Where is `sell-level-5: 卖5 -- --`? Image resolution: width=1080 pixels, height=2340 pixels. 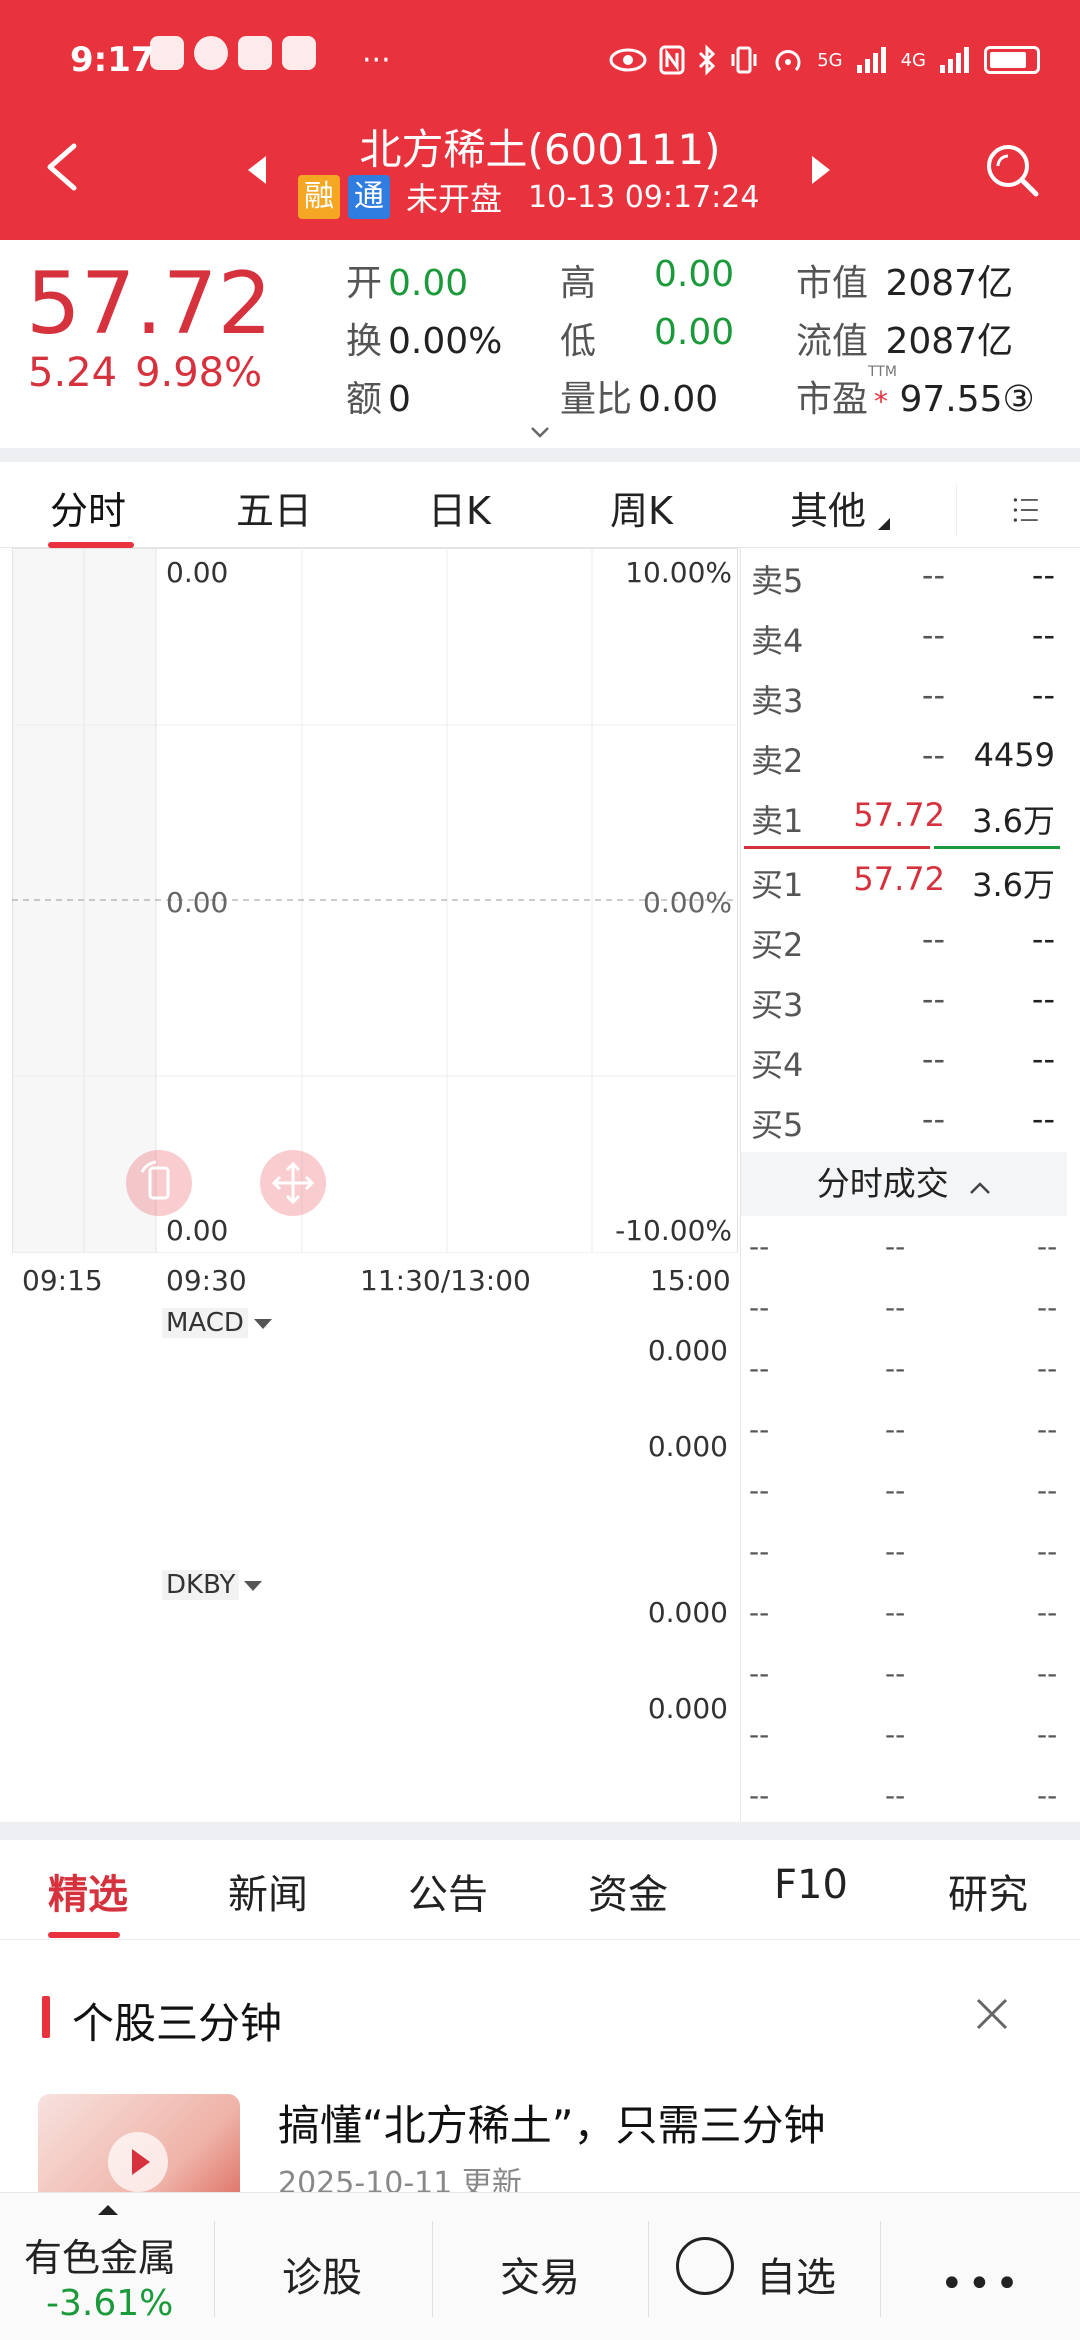 sell-level-5: 卖5 -- -- is located at coordinates (903, 578).